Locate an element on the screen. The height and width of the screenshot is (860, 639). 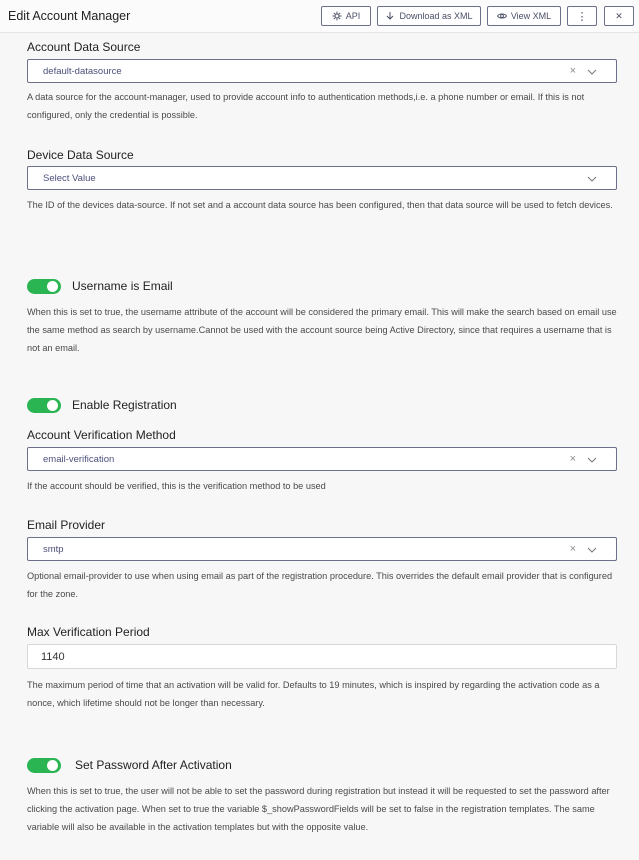
enable-registration-toggle is located at coordinates (44, 405).